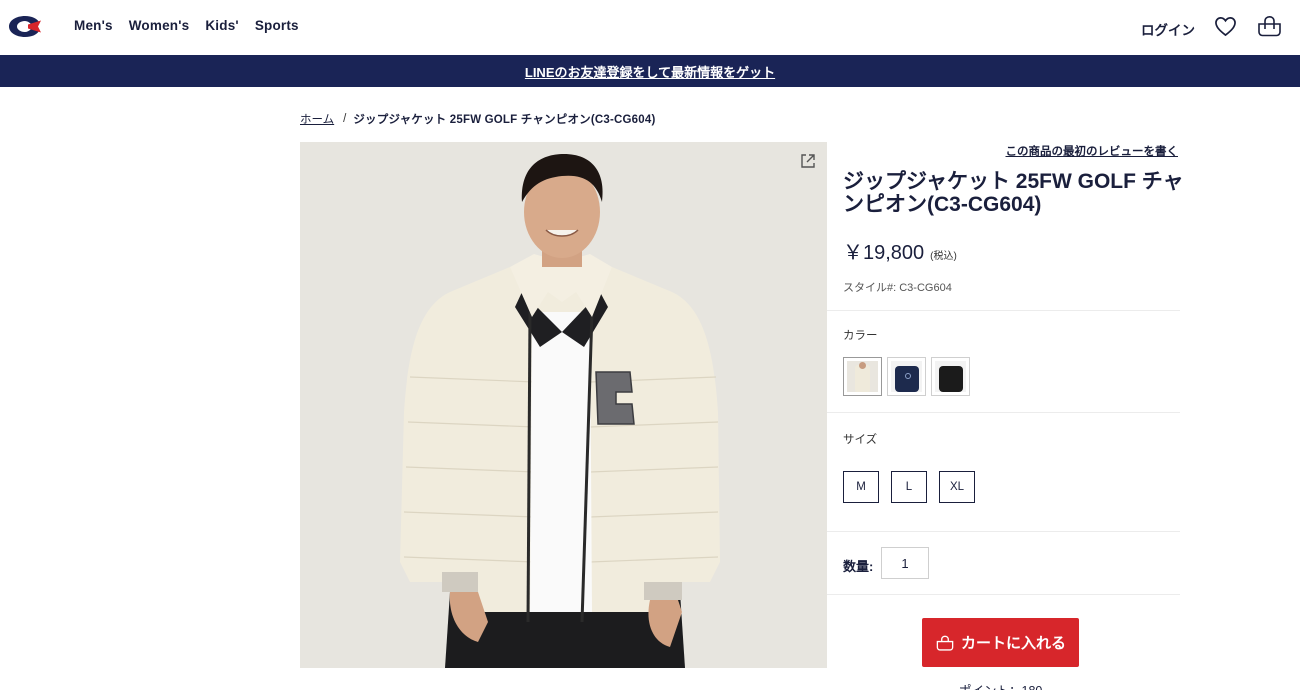  Describe the element at coordinates (860, 440) in the screenshot. I see `size-label: サイズ` at that location.